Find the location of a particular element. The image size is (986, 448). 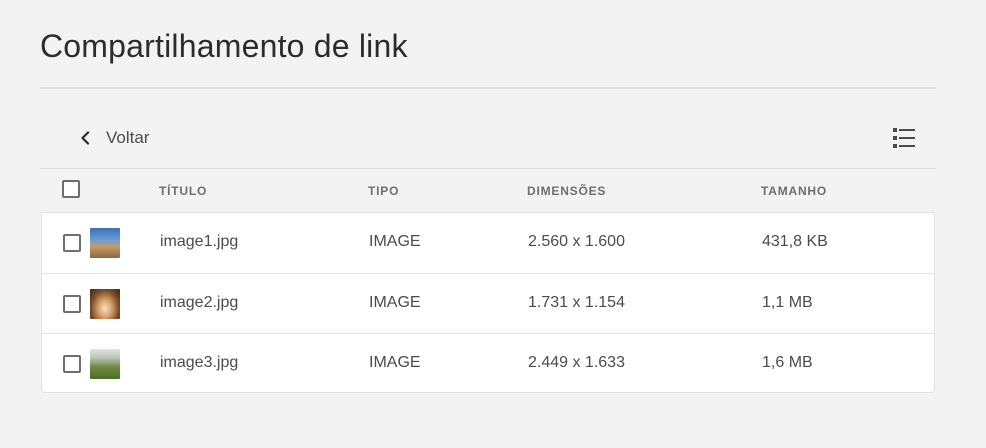

toolbar: Voltar is located at coordinates (488, 140).